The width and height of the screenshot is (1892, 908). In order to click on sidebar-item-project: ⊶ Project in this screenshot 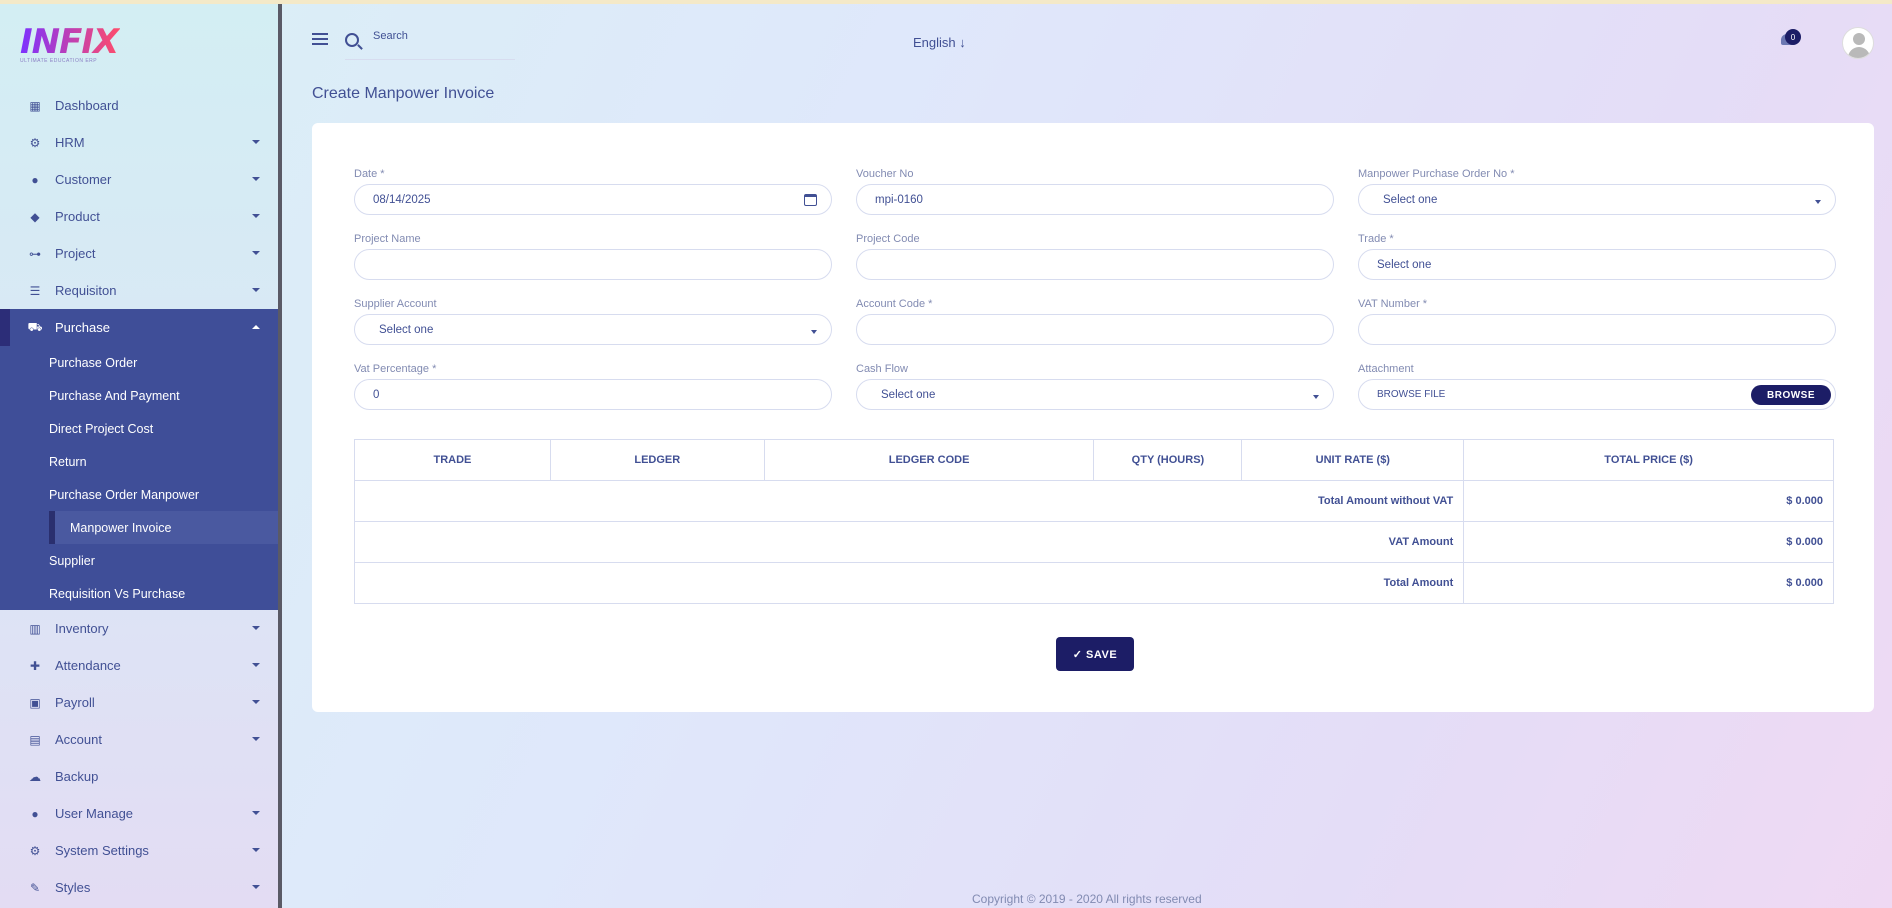, I will do `click(139, 253)`.